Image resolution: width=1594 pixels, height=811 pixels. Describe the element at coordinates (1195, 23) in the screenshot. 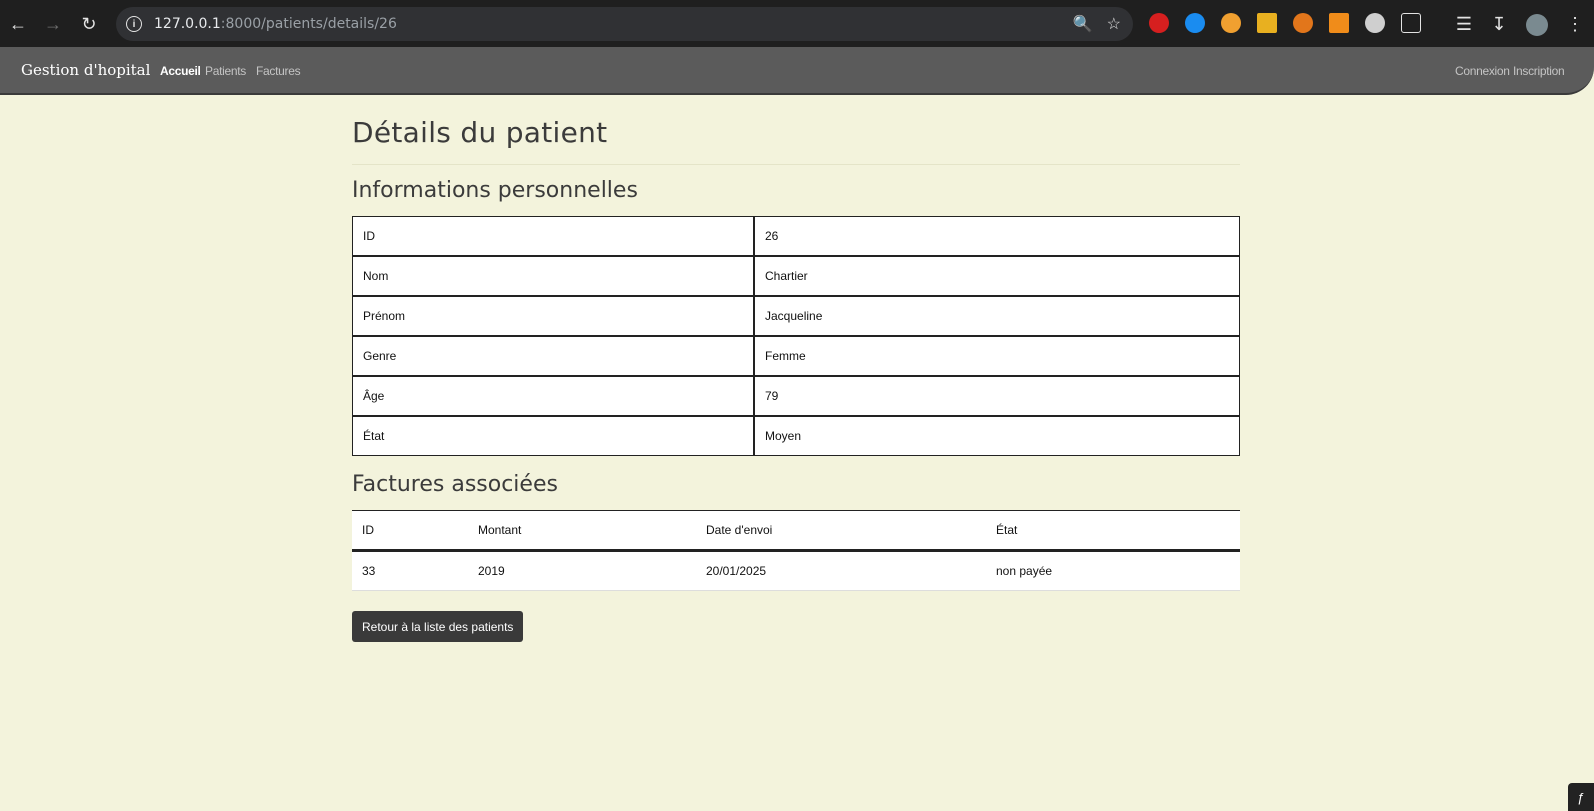

I see `shazam-extension-icon` at that location.